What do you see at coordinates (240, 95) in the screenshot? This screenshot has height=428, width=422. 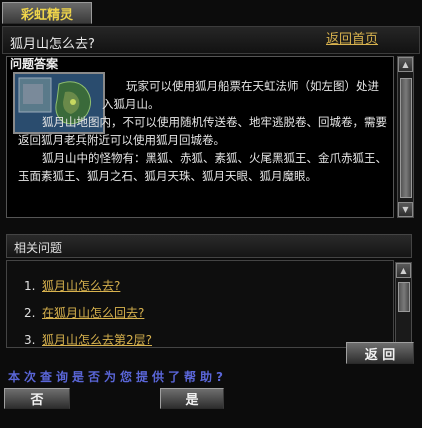 I see `answer-paragraph: 玩家可以使用狐月船票在天虹法师（如左图）处进入狐月山。` at bounding box center [240, 95].